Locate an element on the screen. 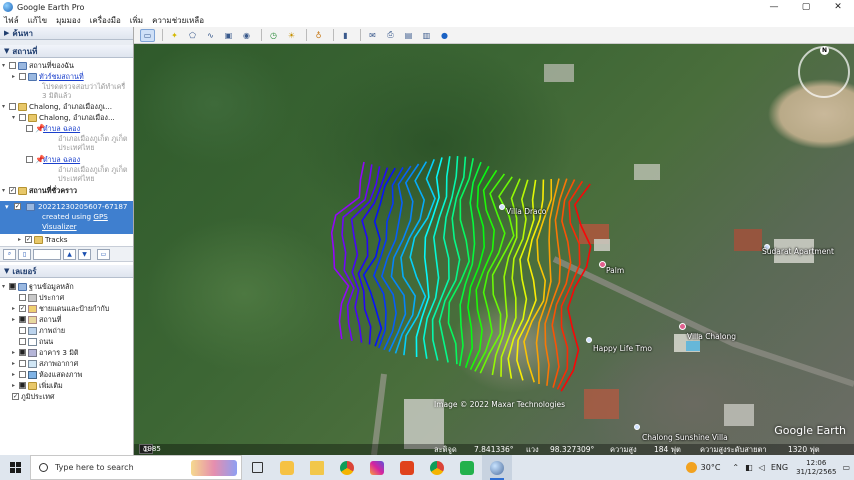  gps-link: GPS is located at coordinates (100, 216).